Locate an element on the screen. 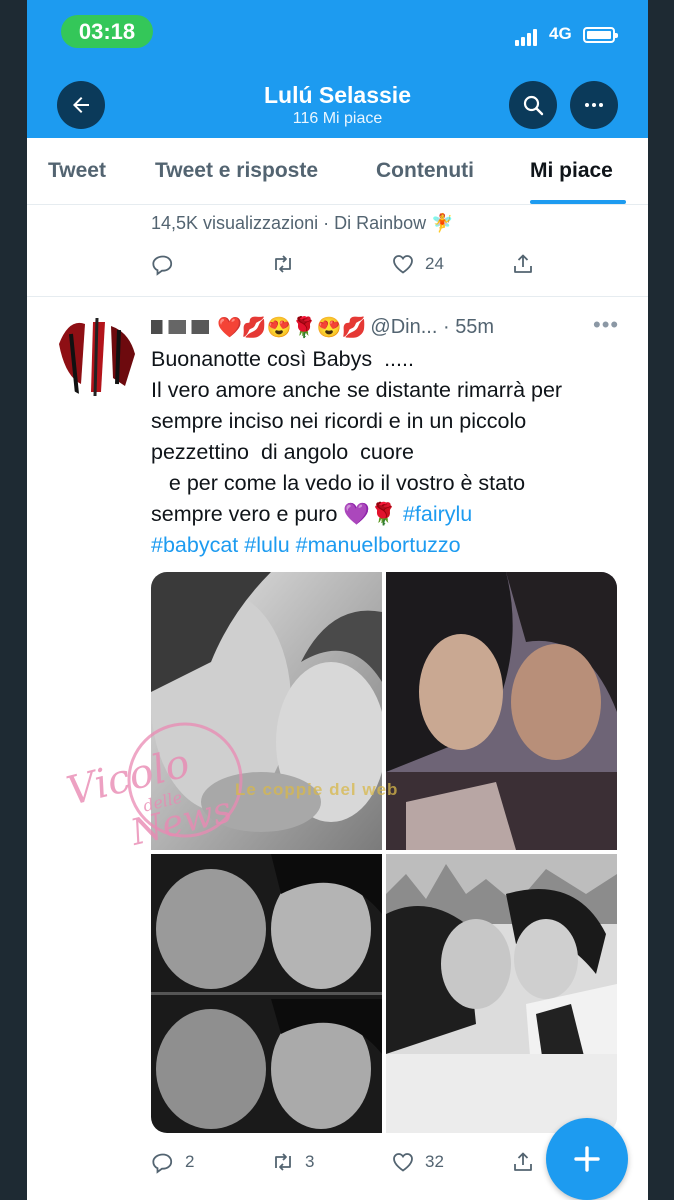  plus-icon is located at coordinates (587, 1159).